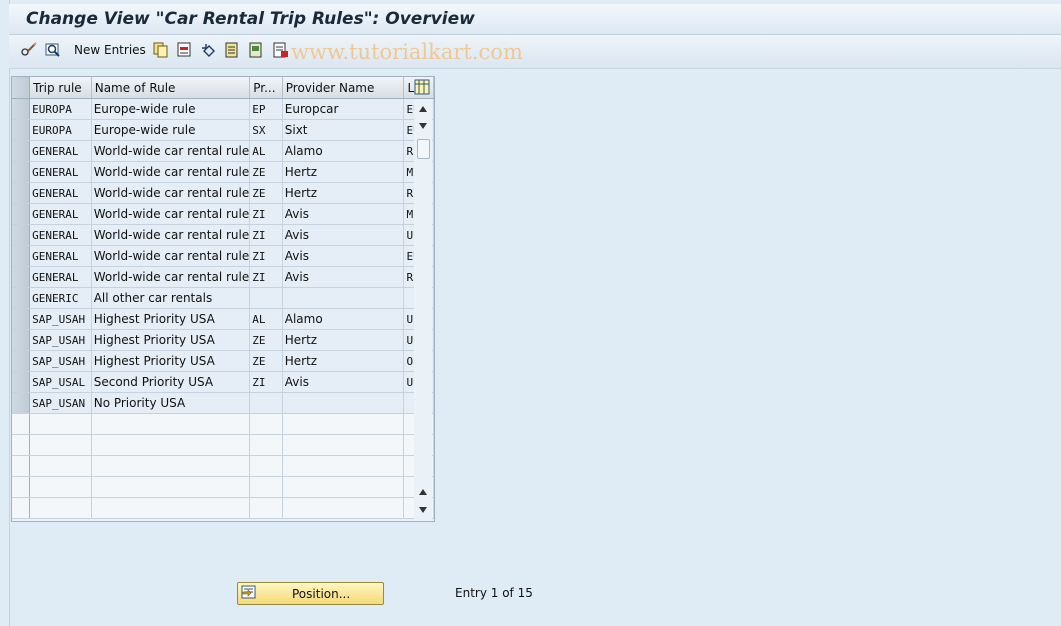 This screenshot has height=626, width=1061. I want to click on cell-name-of-rule: Second Priority USA, so click(171, 382).